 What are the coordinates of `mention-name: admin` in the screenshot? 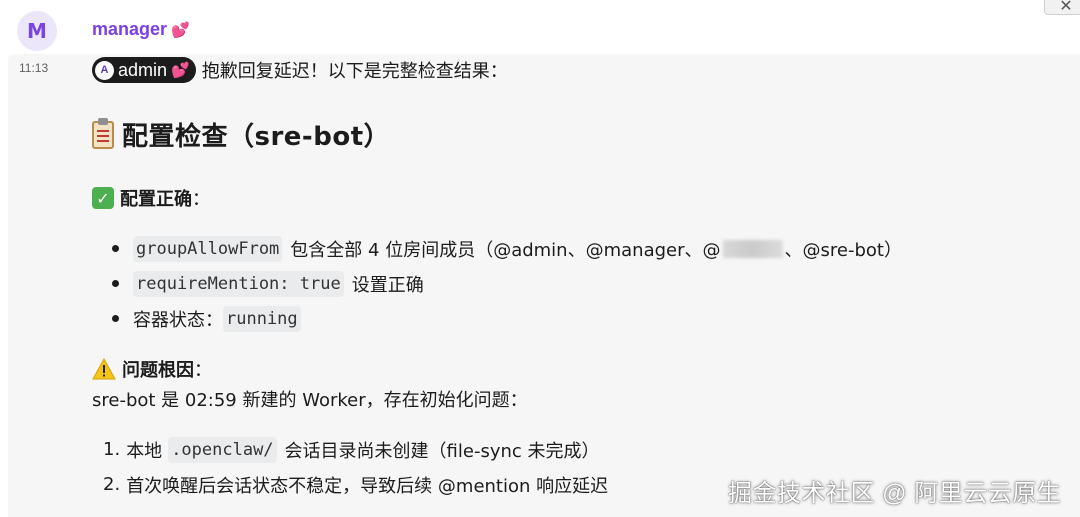 It's located at (143, 69).